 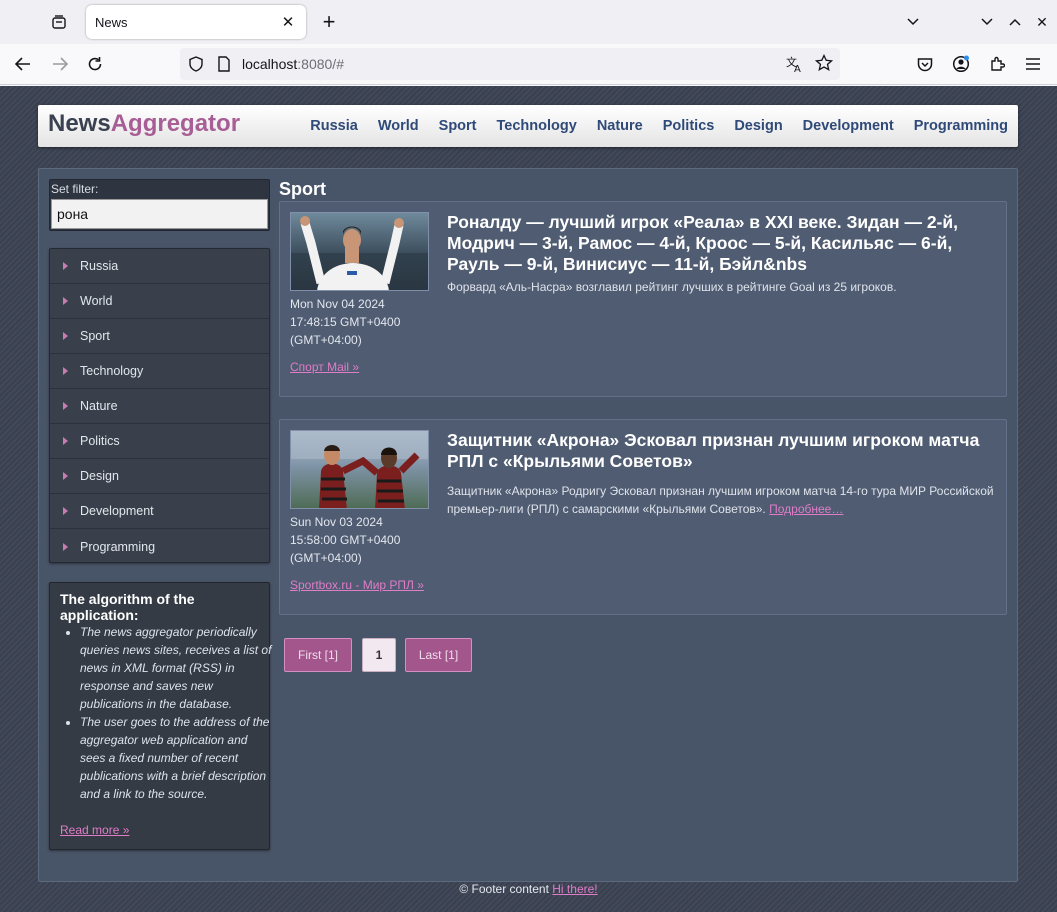 I want to click on close-window-icon: ✕, so click(x=1042, y=22).